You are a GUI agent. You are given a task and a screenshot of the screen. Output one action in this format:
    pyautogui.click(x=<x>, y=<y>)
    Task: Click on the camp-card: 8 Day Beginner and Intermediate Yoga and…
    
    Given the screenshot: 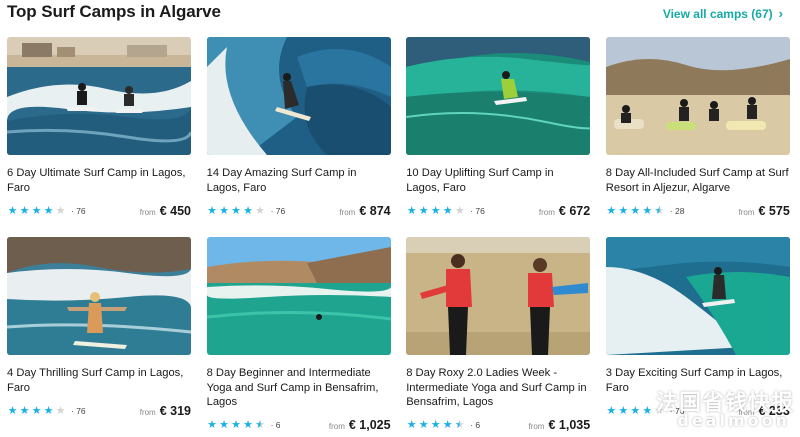 What is the action you would take?
    pyautogui.click(x=298, y=334)
    